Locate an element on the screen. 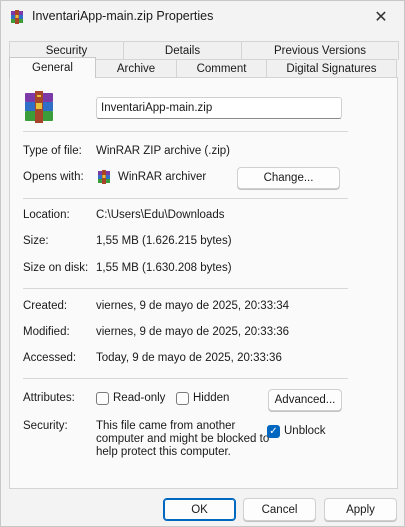 Image resolution: width=405 pixels, height=527 pixels. location-label: Location: is located at coordinates (46, 215).